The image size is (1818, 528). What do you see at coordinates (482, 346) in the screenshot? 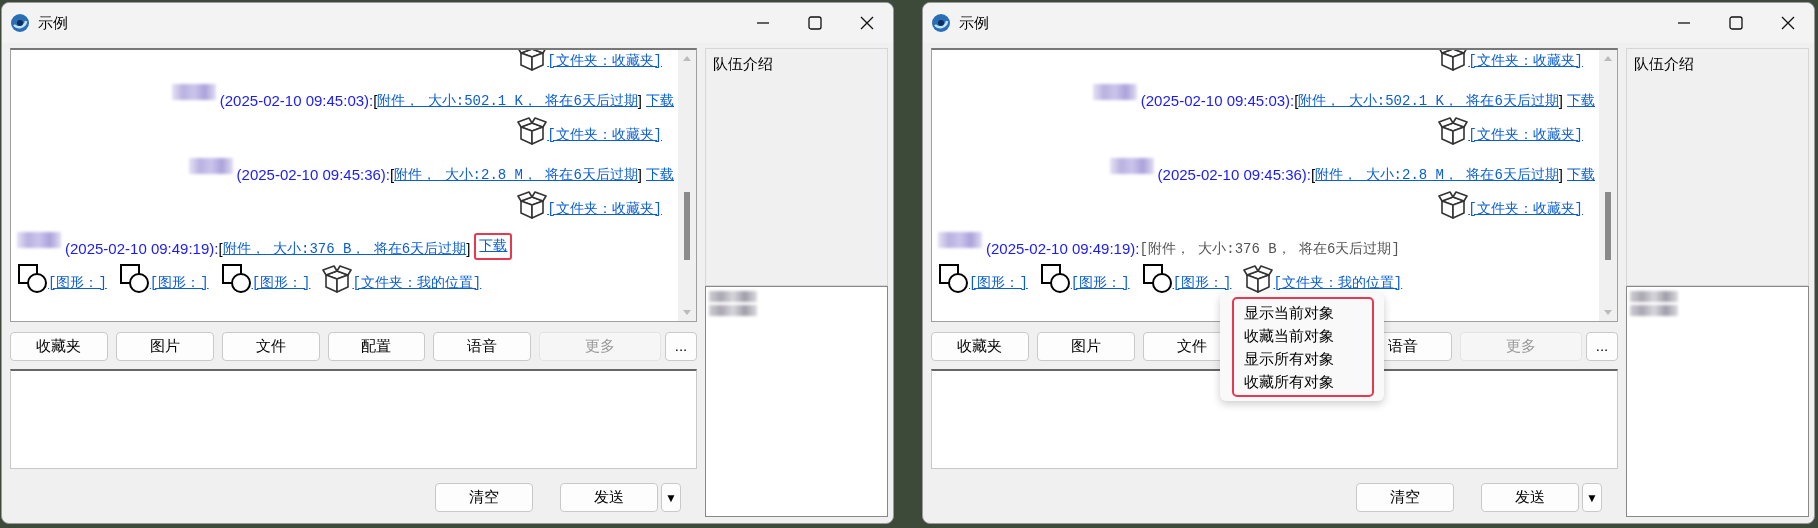
I see `toolbar-button: 语音` at bounding box center [482, 346].